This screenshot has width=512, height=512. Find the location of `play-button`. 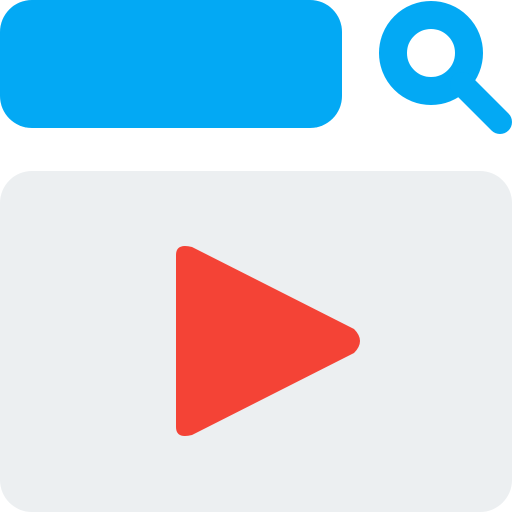

play-button is located at coordinates (266, 341).